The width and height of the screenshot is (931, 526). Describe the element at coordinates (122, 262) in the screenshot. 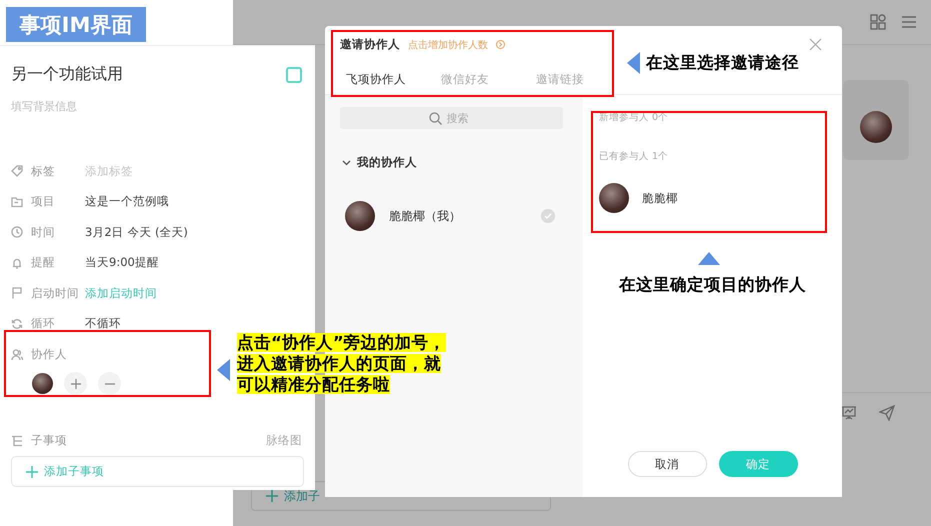

I see `field-value: 当天9:00提醒` at that location.